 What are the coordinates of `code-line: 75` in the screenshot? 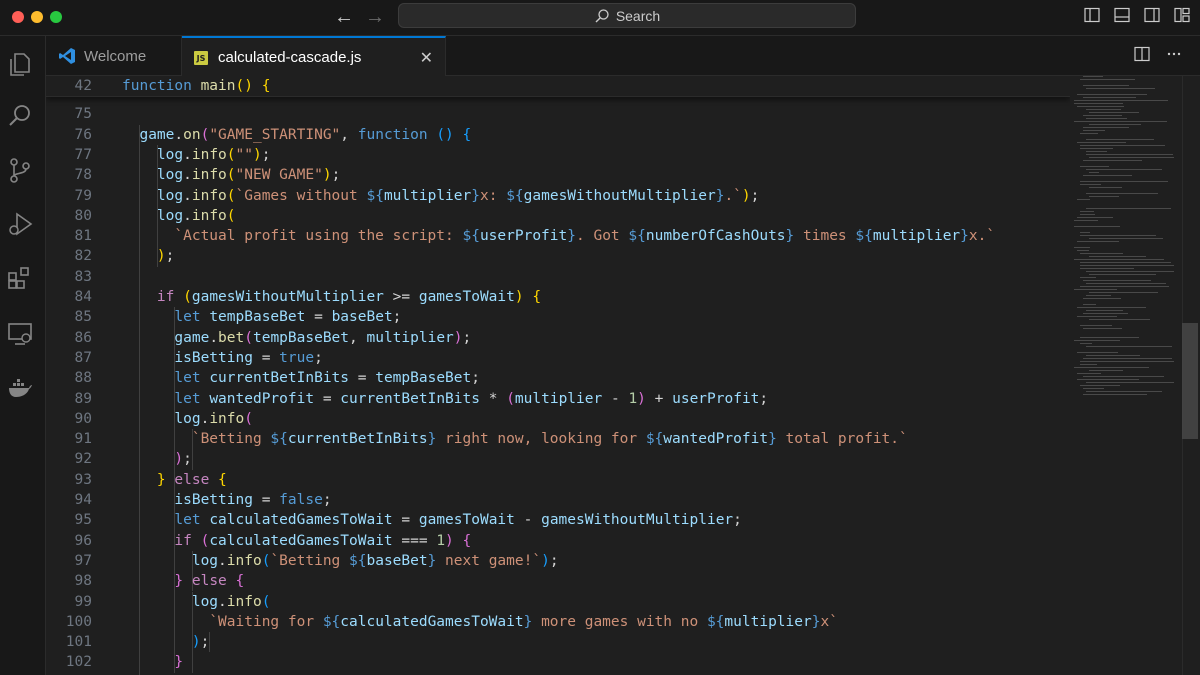 It's located at (558, 114).